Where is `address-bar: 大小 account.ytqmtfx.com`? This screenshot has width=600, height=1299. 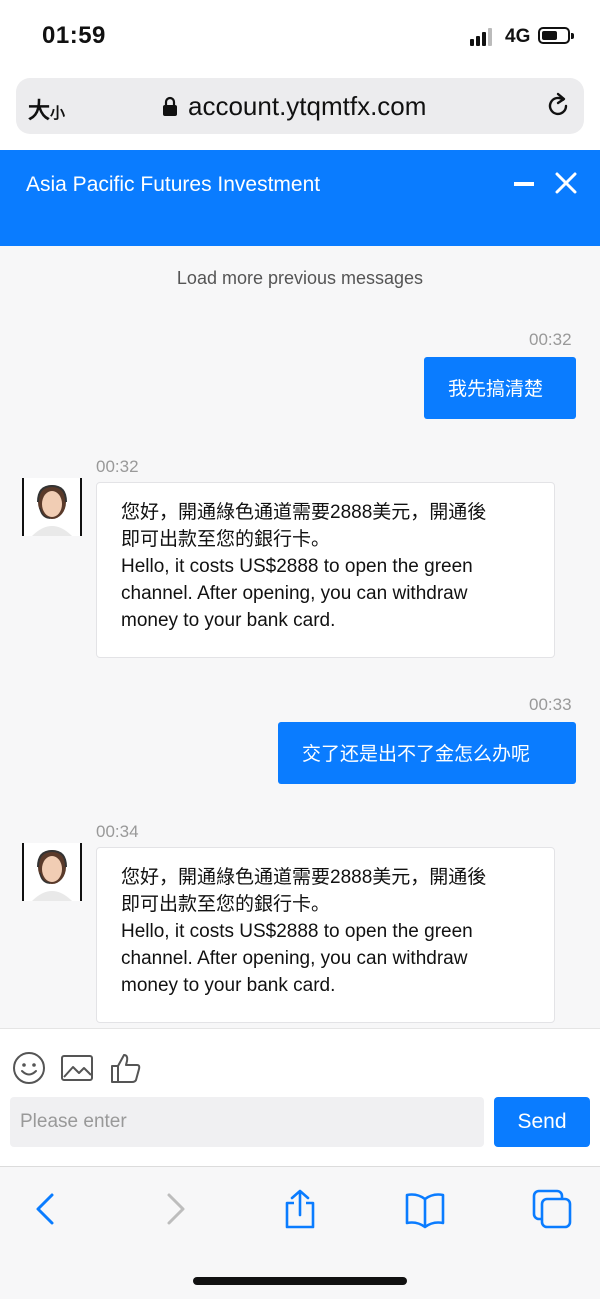
address-bar: 大小 account.ytqmtfx.com is located at coordinates (300, 106).